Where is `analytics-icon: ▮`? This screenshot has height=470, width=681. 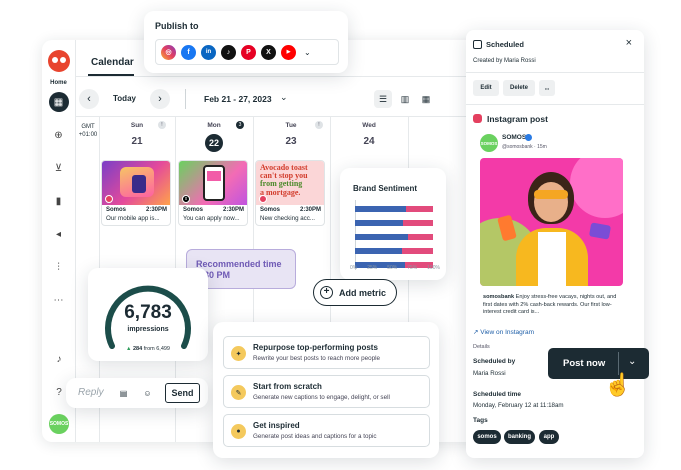 analytics-icon: ▮ is located at coordinates (59, 201).